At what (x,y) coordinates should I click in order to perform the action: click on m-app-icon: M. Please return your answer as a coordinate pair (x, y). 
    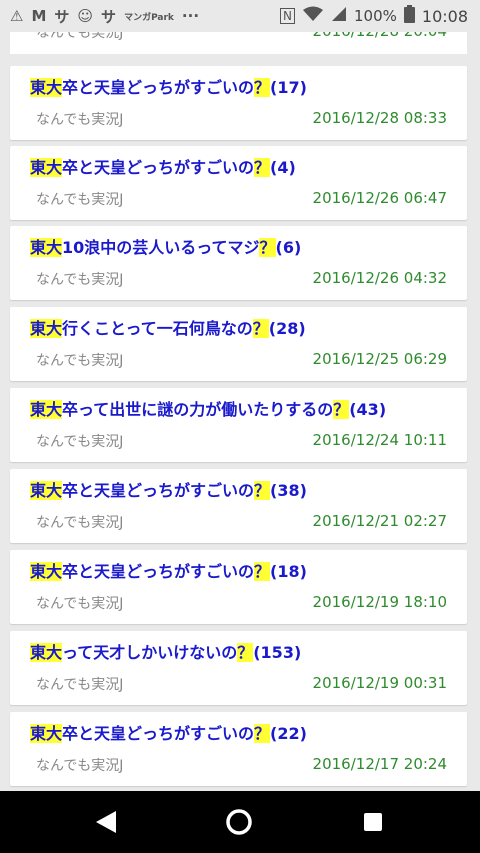
    Looking at the image, I should click on (39, 16).